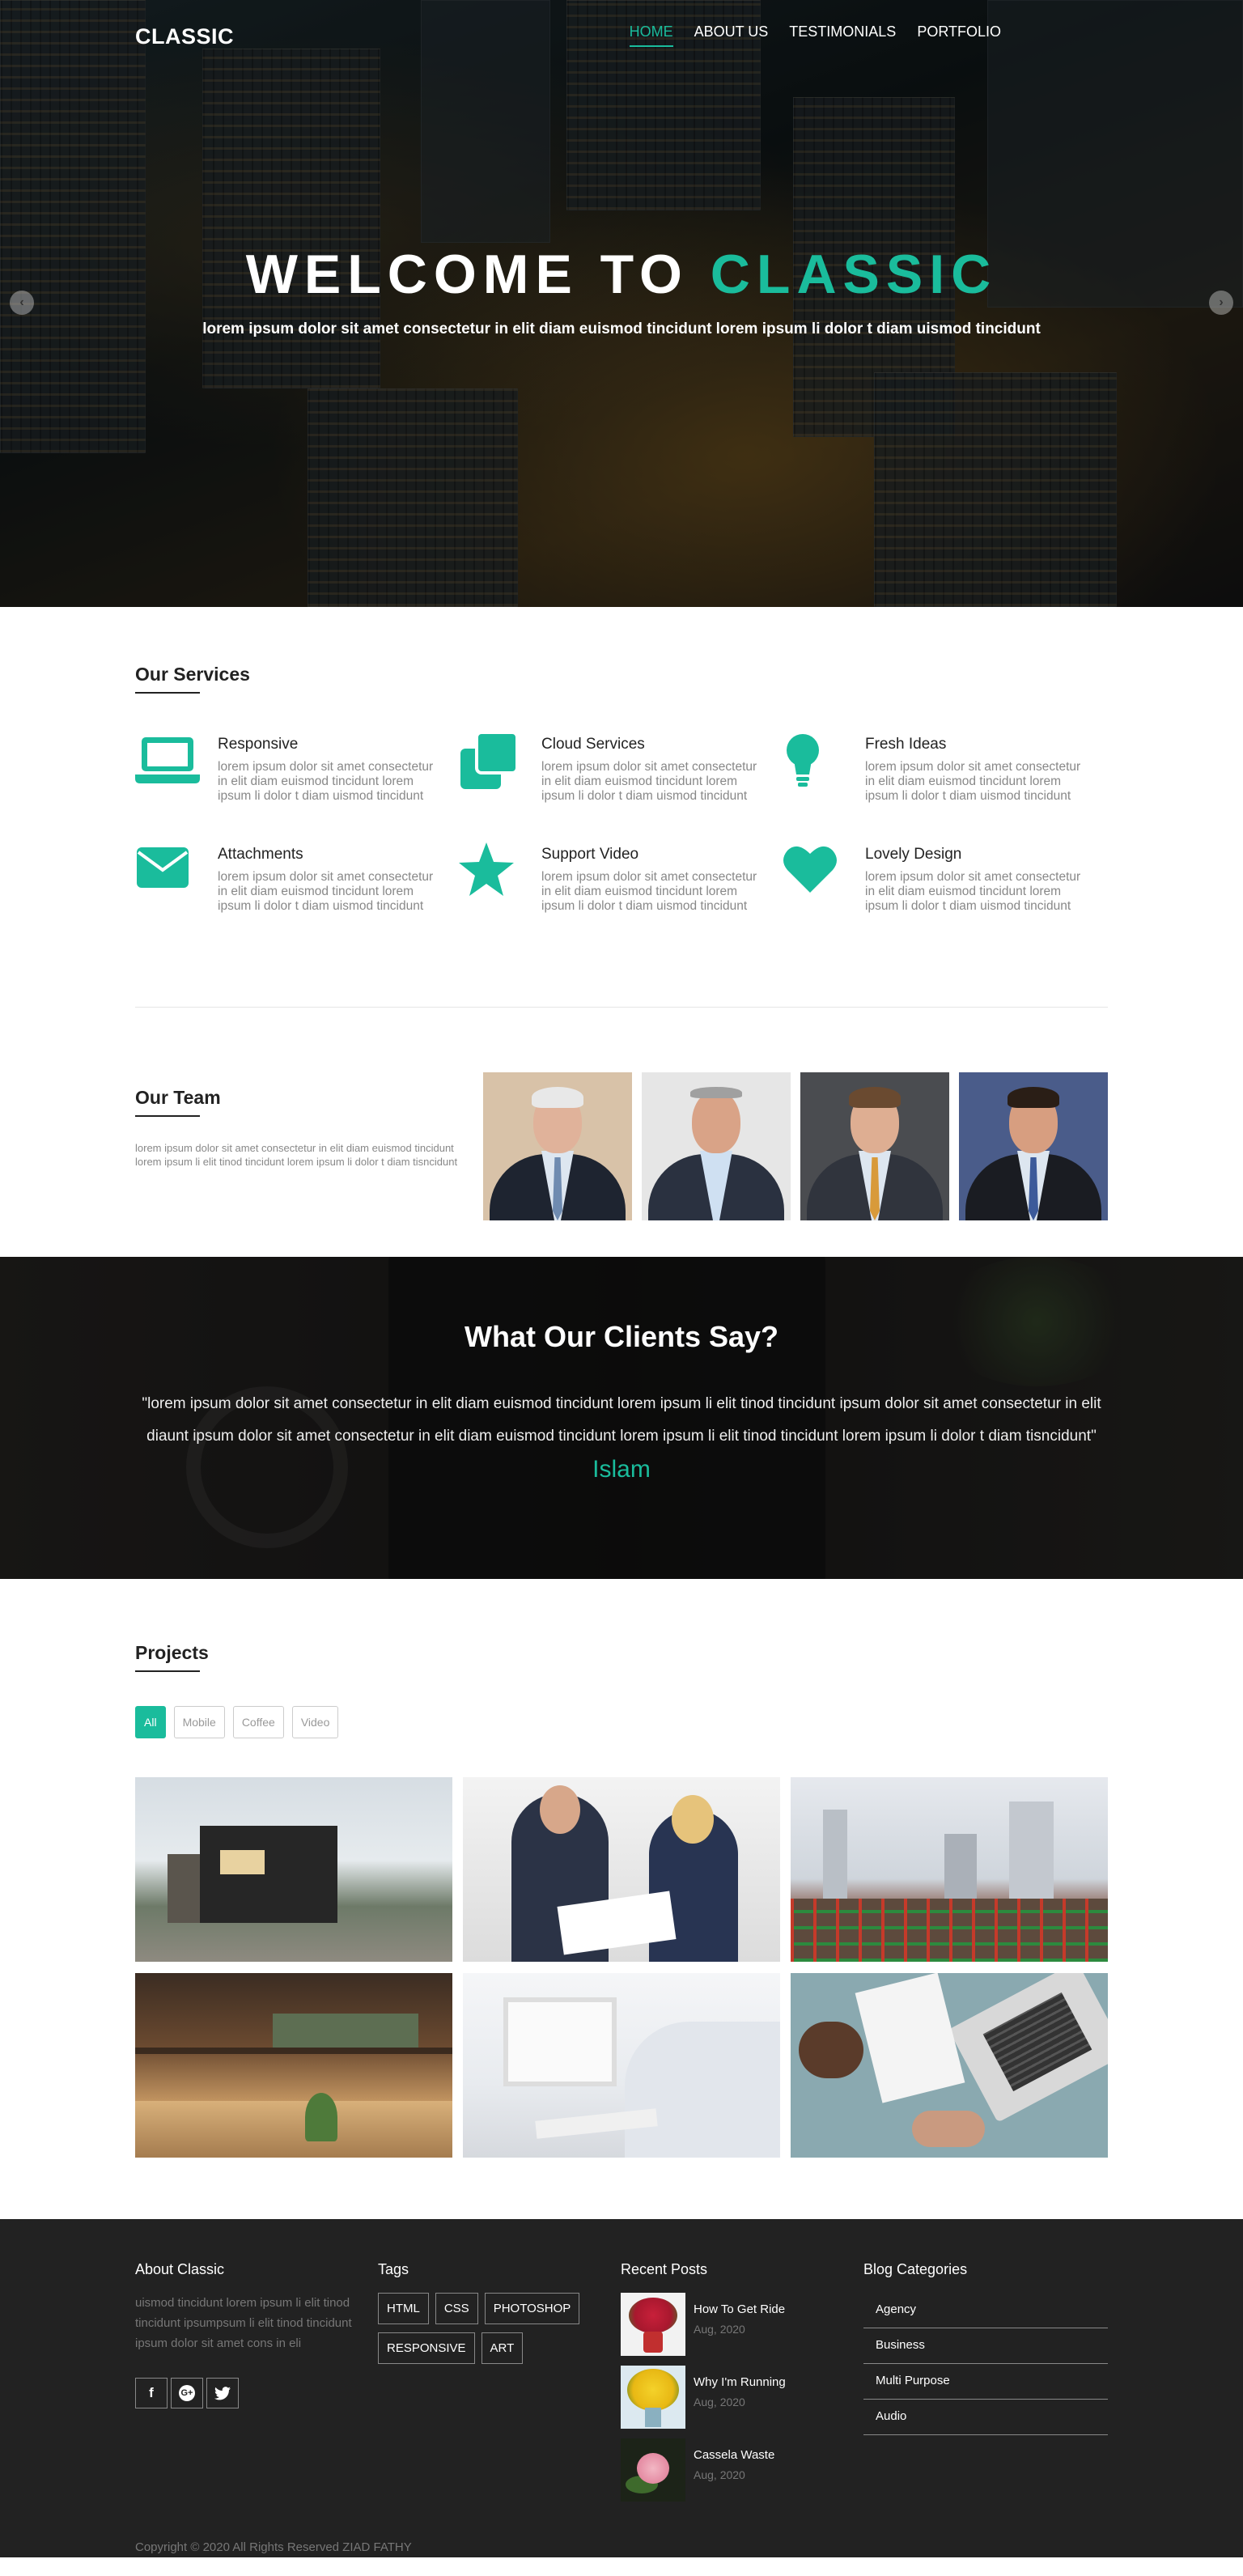  I want to click on nav-item-about-us: ABOUT US, so click(731, 35).